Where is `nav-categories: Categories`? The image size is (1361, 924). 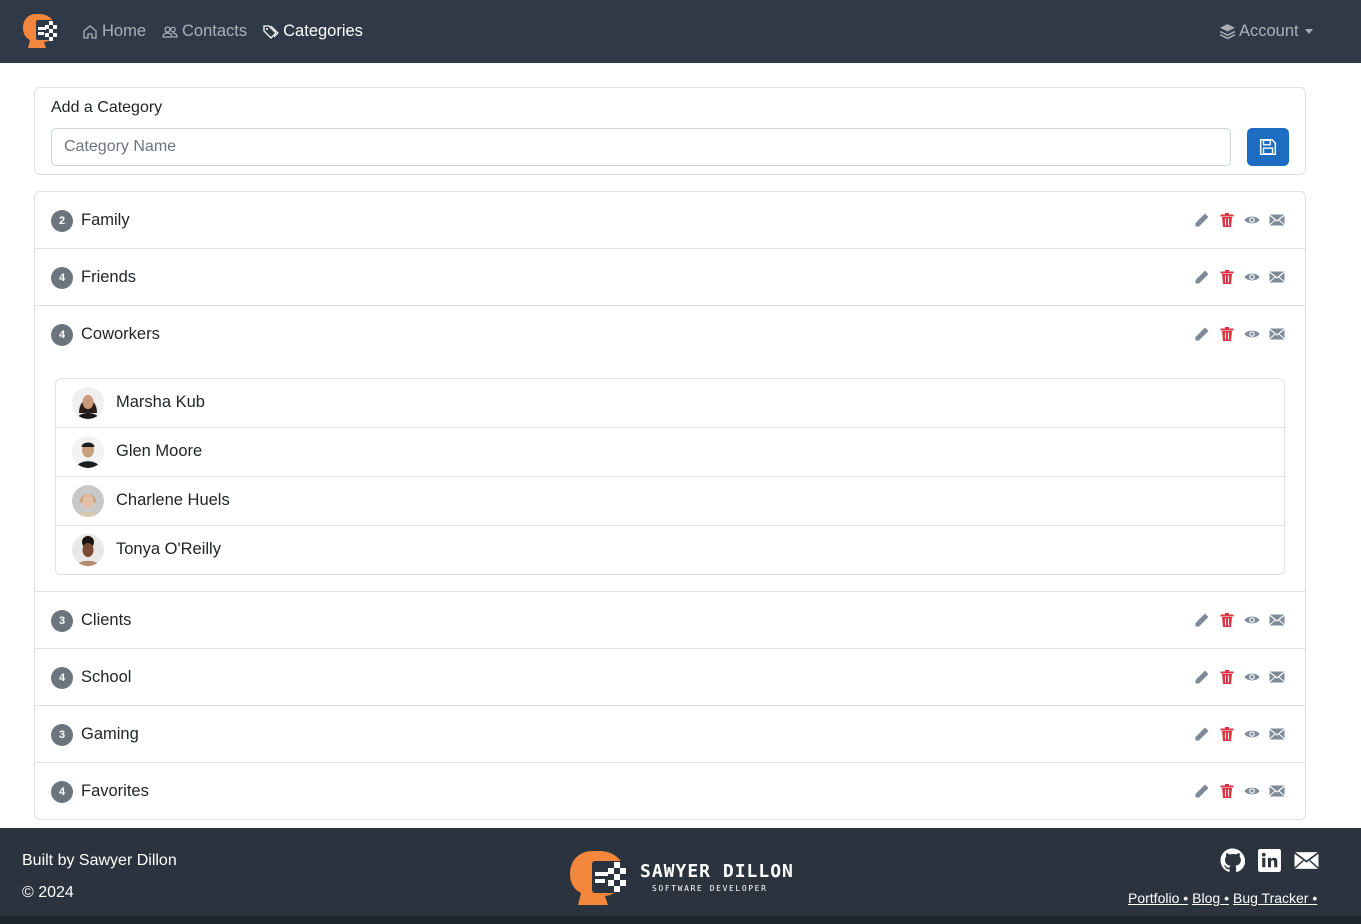 nav-categories: Categories is located at coordinates (313, 31).